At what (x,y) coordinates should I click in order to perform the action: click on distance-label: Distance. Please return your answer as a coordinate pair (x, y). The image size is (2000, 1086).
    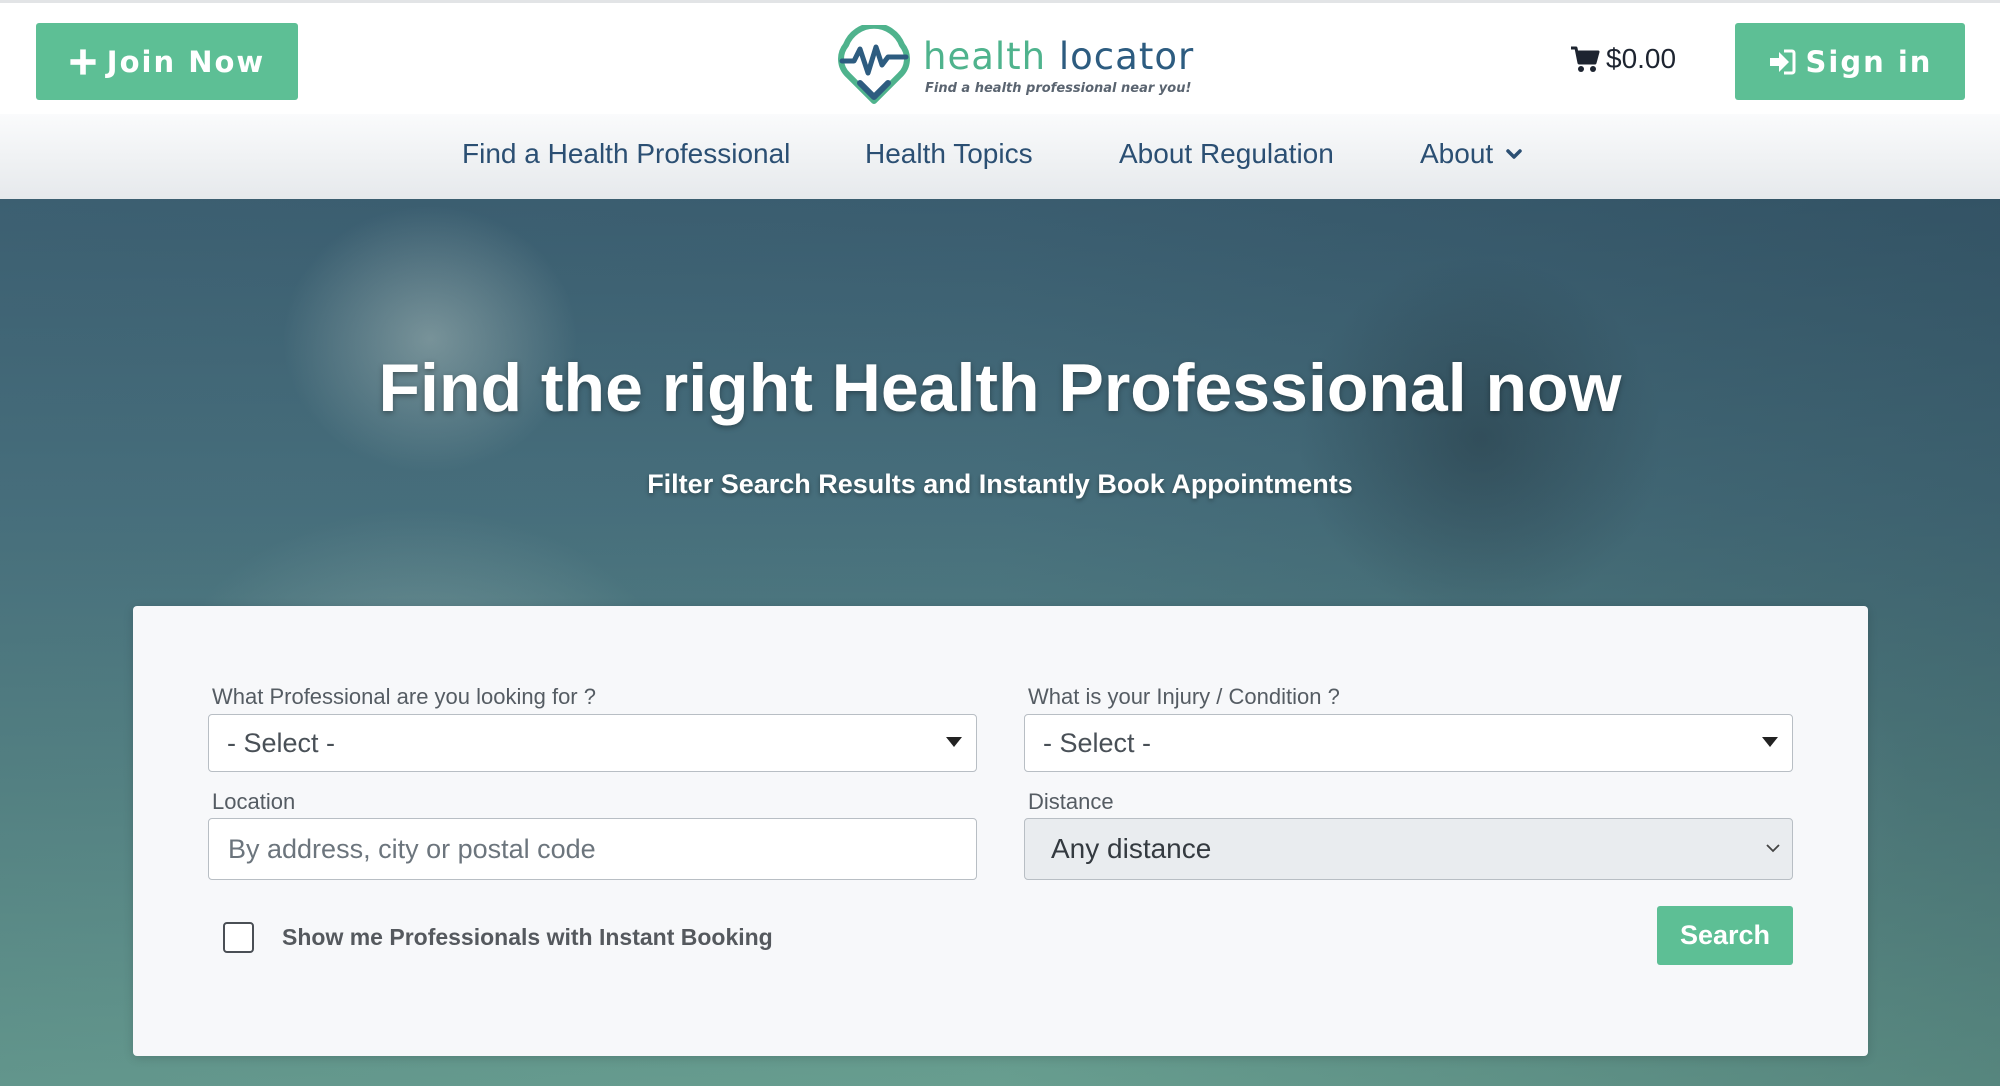
    Looking at the image, I should click on (1071, 801).